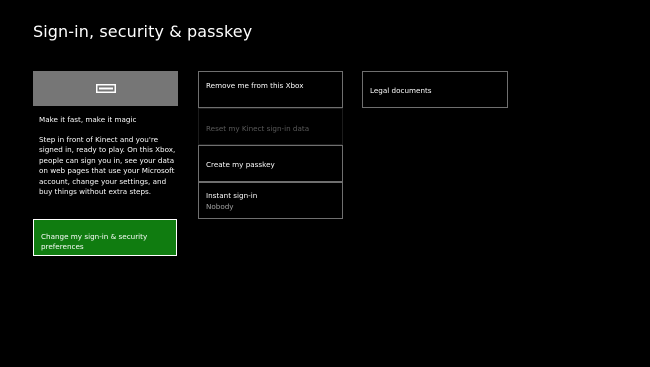 This screenshot has height=367, width=650. Describe the element at coordinates (255, 85) in the screenshot. I see `remove-me-label: Remove me from this Xbox` at that location.